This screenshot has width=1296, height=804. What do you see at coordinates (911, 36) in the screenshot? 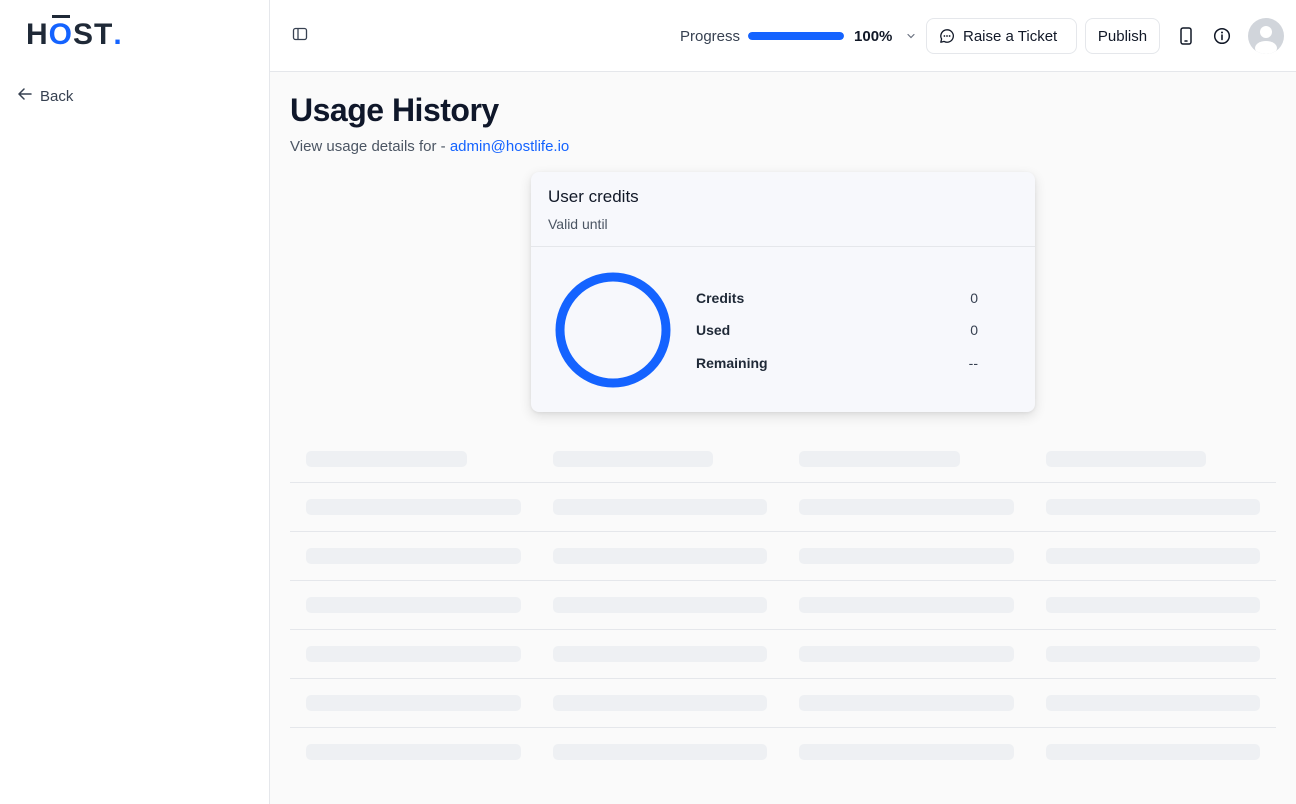
I see `chevron-down-icon` at bounding box center [911, 36].